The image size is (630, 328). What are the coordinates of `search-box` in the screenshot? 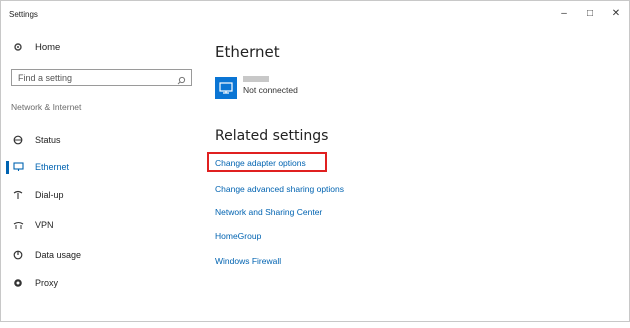 It's located at (101, 77).